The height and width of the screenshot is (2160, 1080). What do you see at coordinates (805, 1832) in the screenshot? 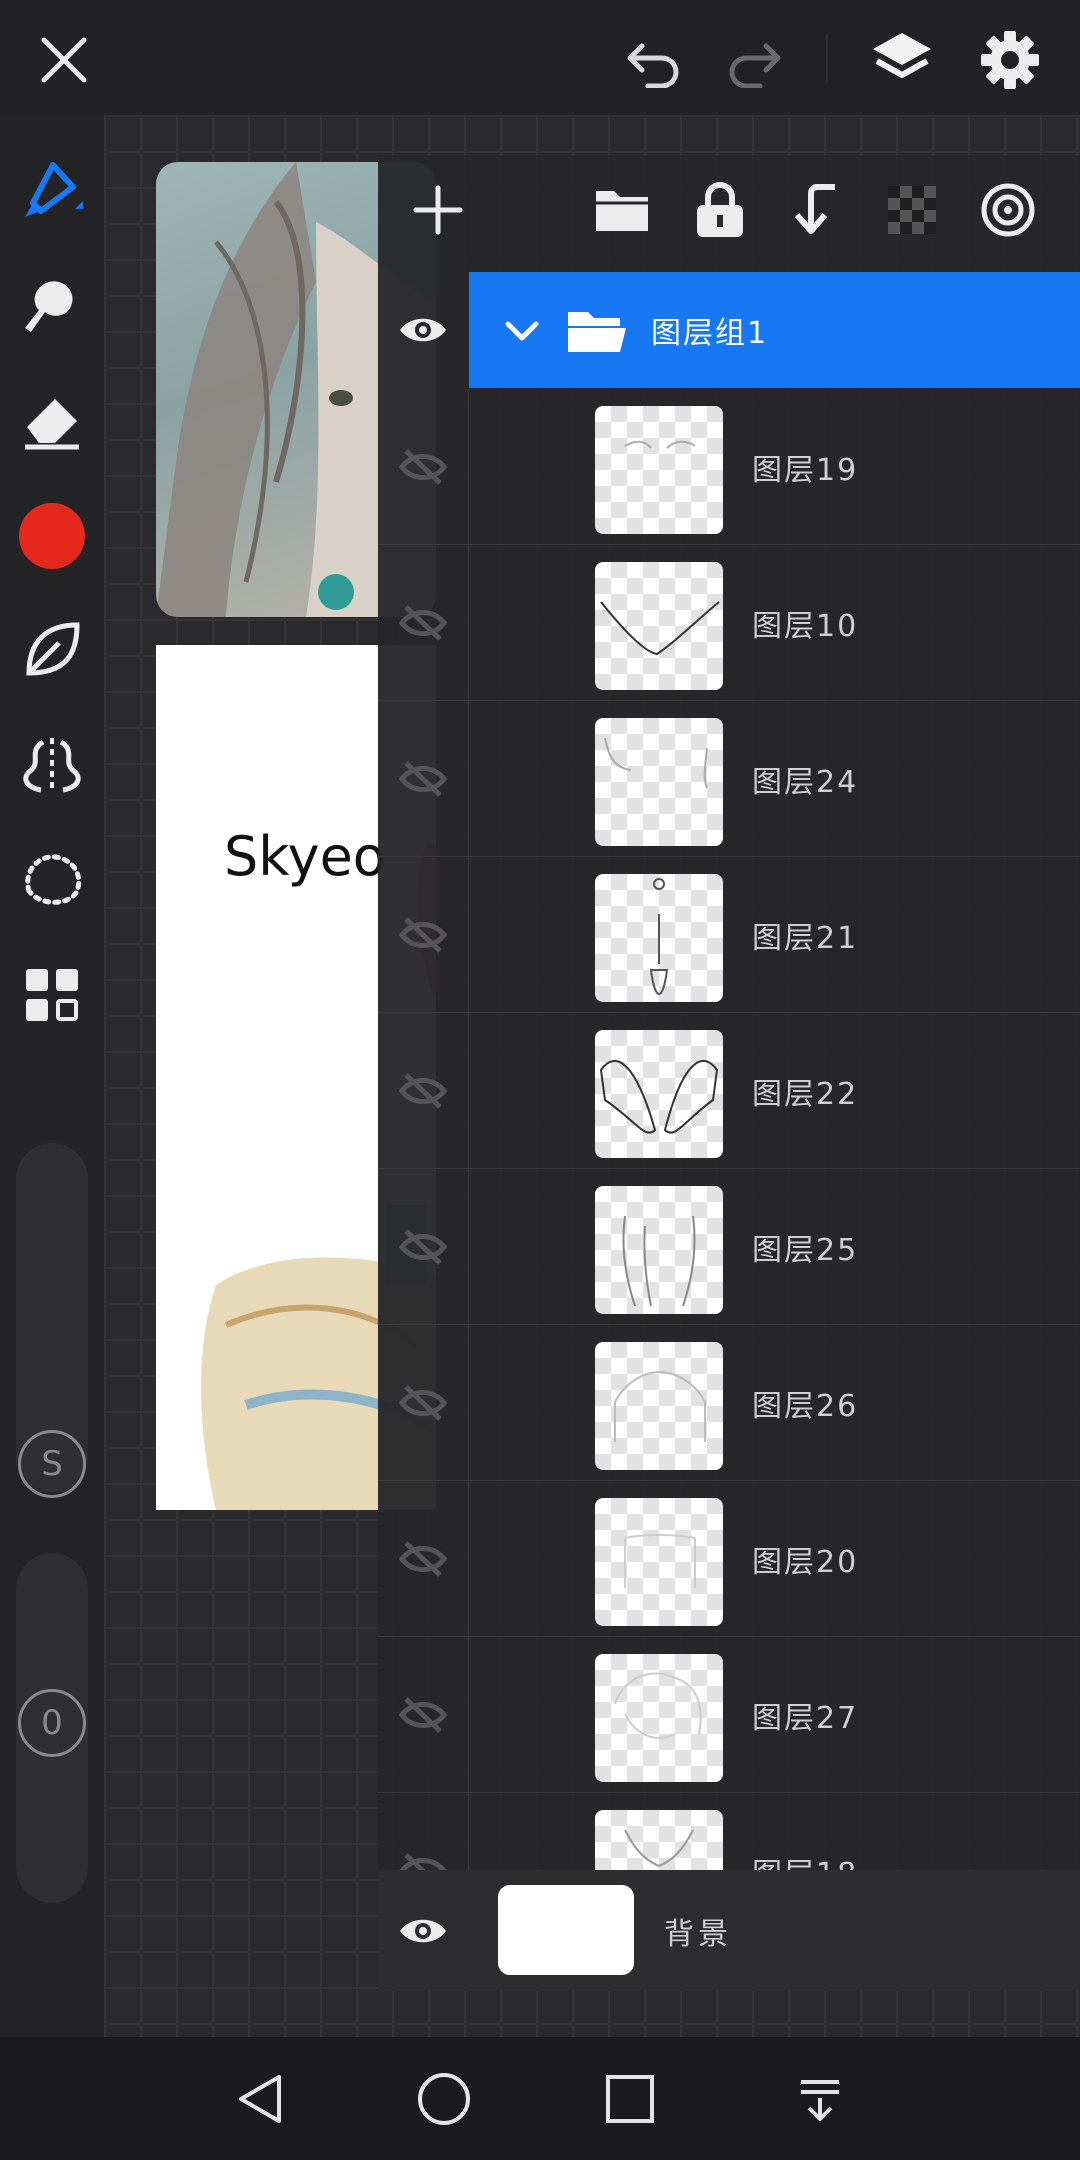
I see `layer-name: 图层18` at bounding box center [805, 1832].